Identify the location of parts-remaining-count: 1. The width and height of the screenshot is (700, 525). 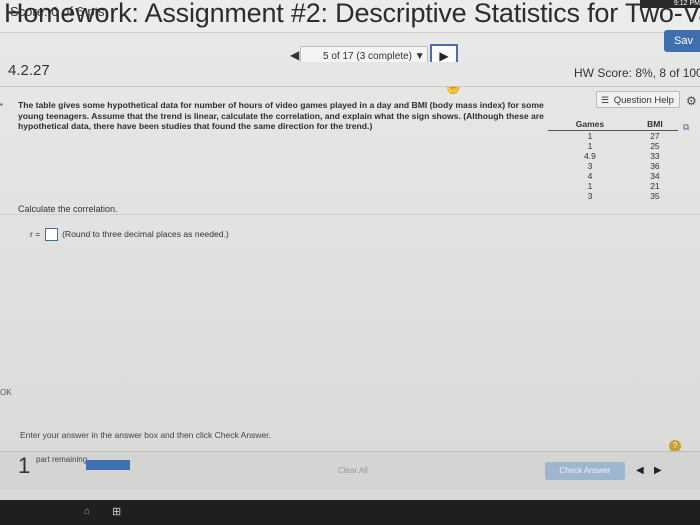
(24, 465).